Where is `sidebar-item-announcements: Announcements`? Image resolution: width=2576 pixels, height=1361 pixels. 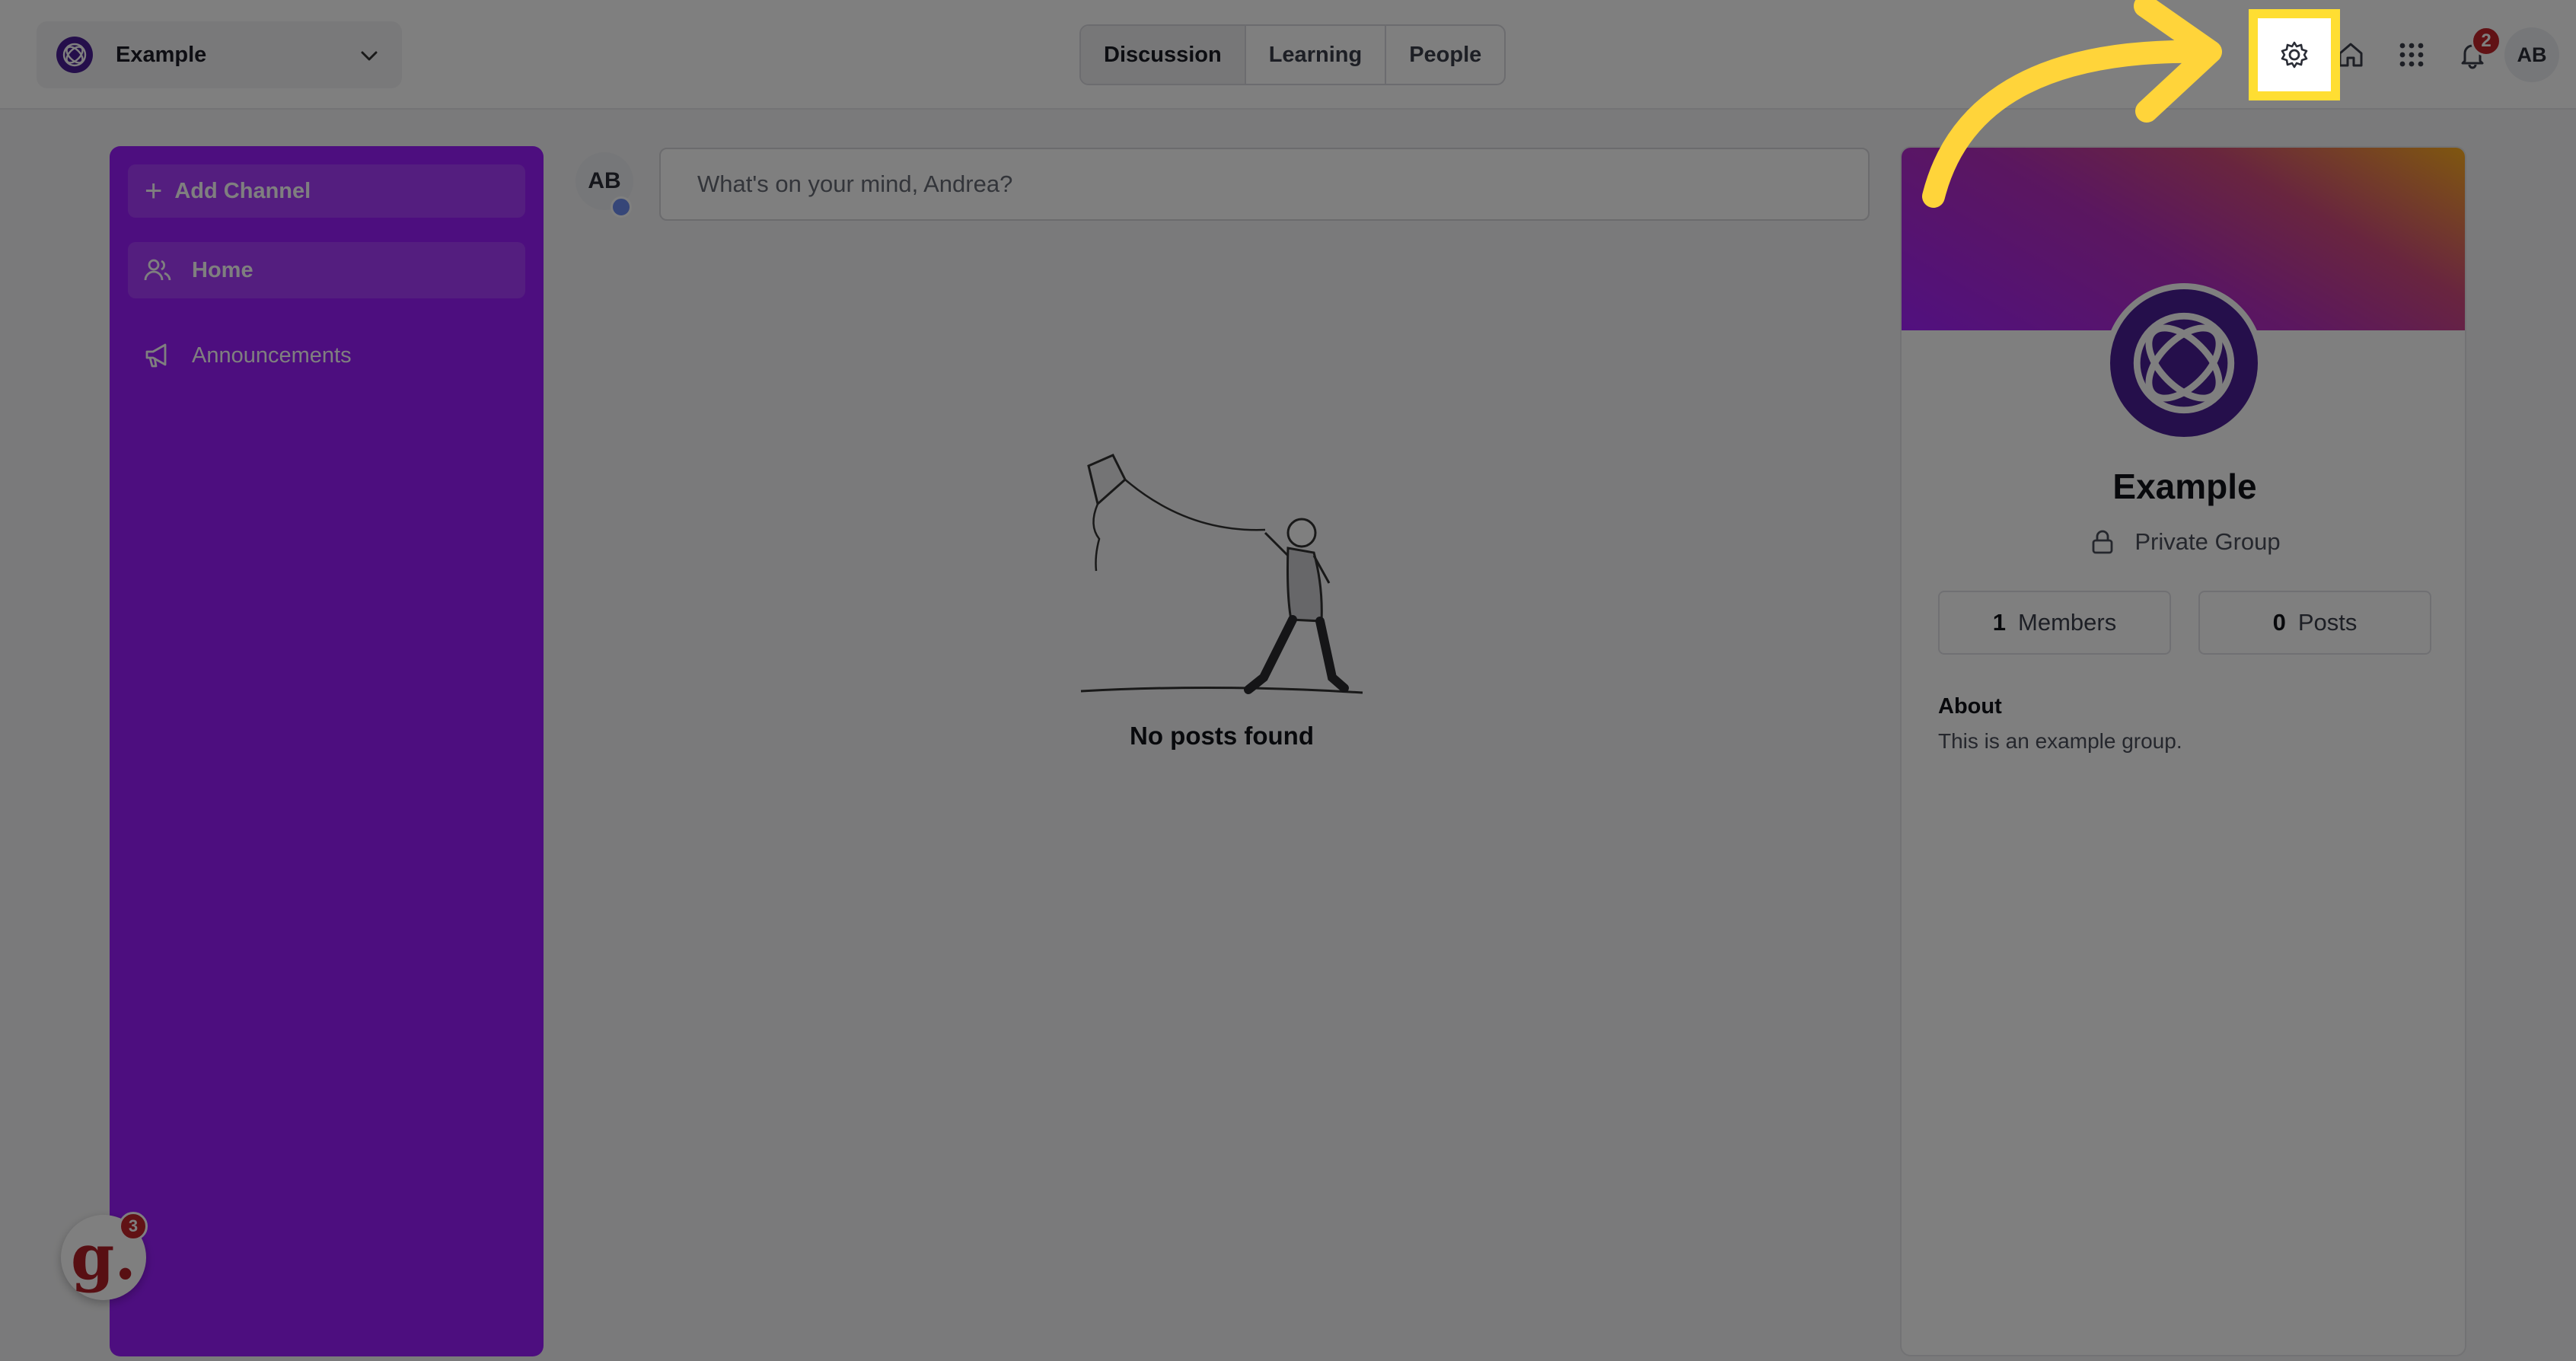
sidebar-item-announcements: Announcements is located at coordinates (326, 355).